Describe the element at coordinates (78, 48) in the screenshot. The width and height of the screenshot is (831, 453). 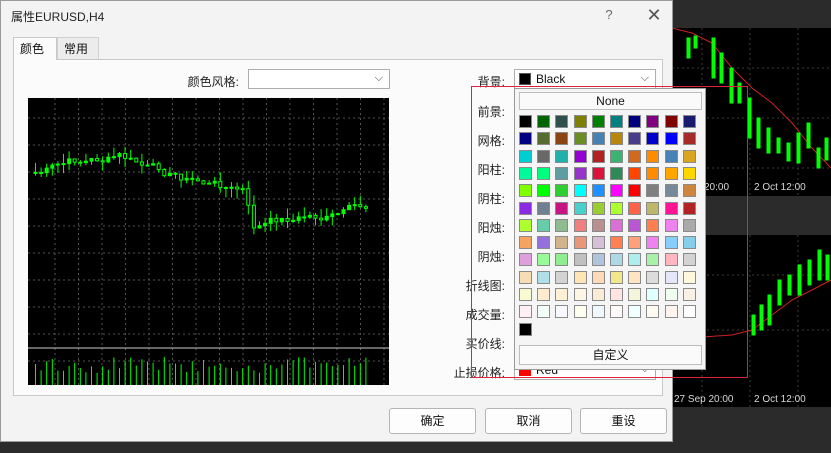
I see `tab-common: 常用` at that location.